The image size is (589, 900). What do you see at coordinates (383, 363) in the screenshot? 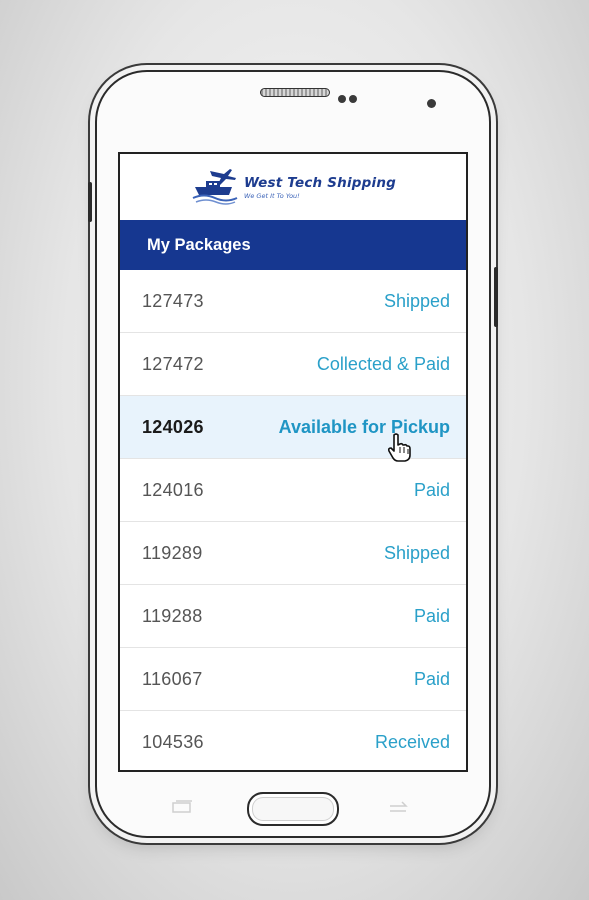
I see `package-status: Collected & Paid` at bounding box center [383, 363].